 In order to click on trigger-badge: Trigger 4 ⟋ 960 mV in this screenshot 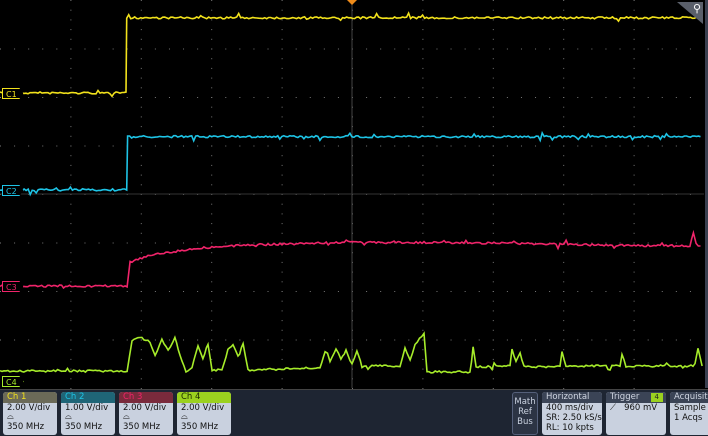, I will do `click(636, 413)`.